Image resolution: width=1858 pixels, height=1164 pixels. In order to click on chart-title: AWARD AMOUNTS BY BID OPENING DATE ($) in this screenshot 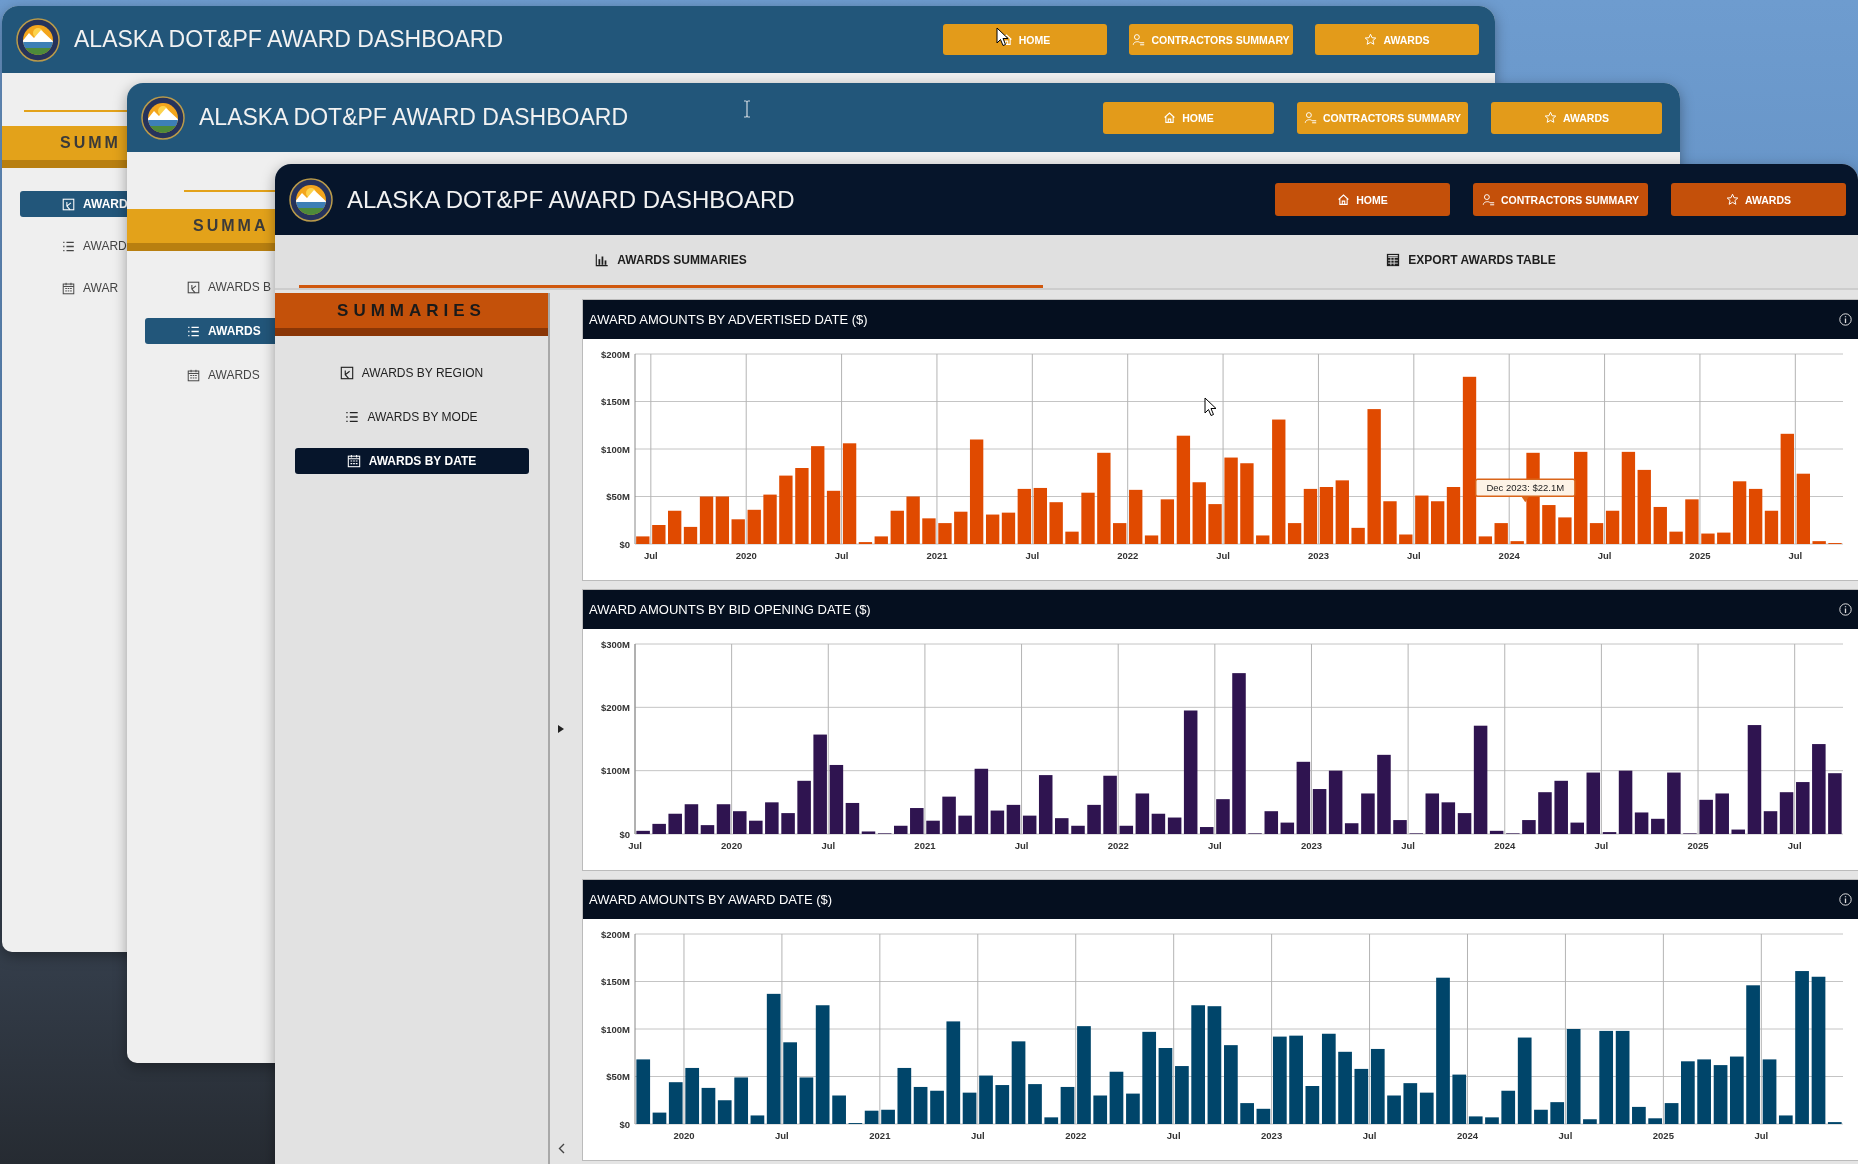, I will do `click(730, 609)`.